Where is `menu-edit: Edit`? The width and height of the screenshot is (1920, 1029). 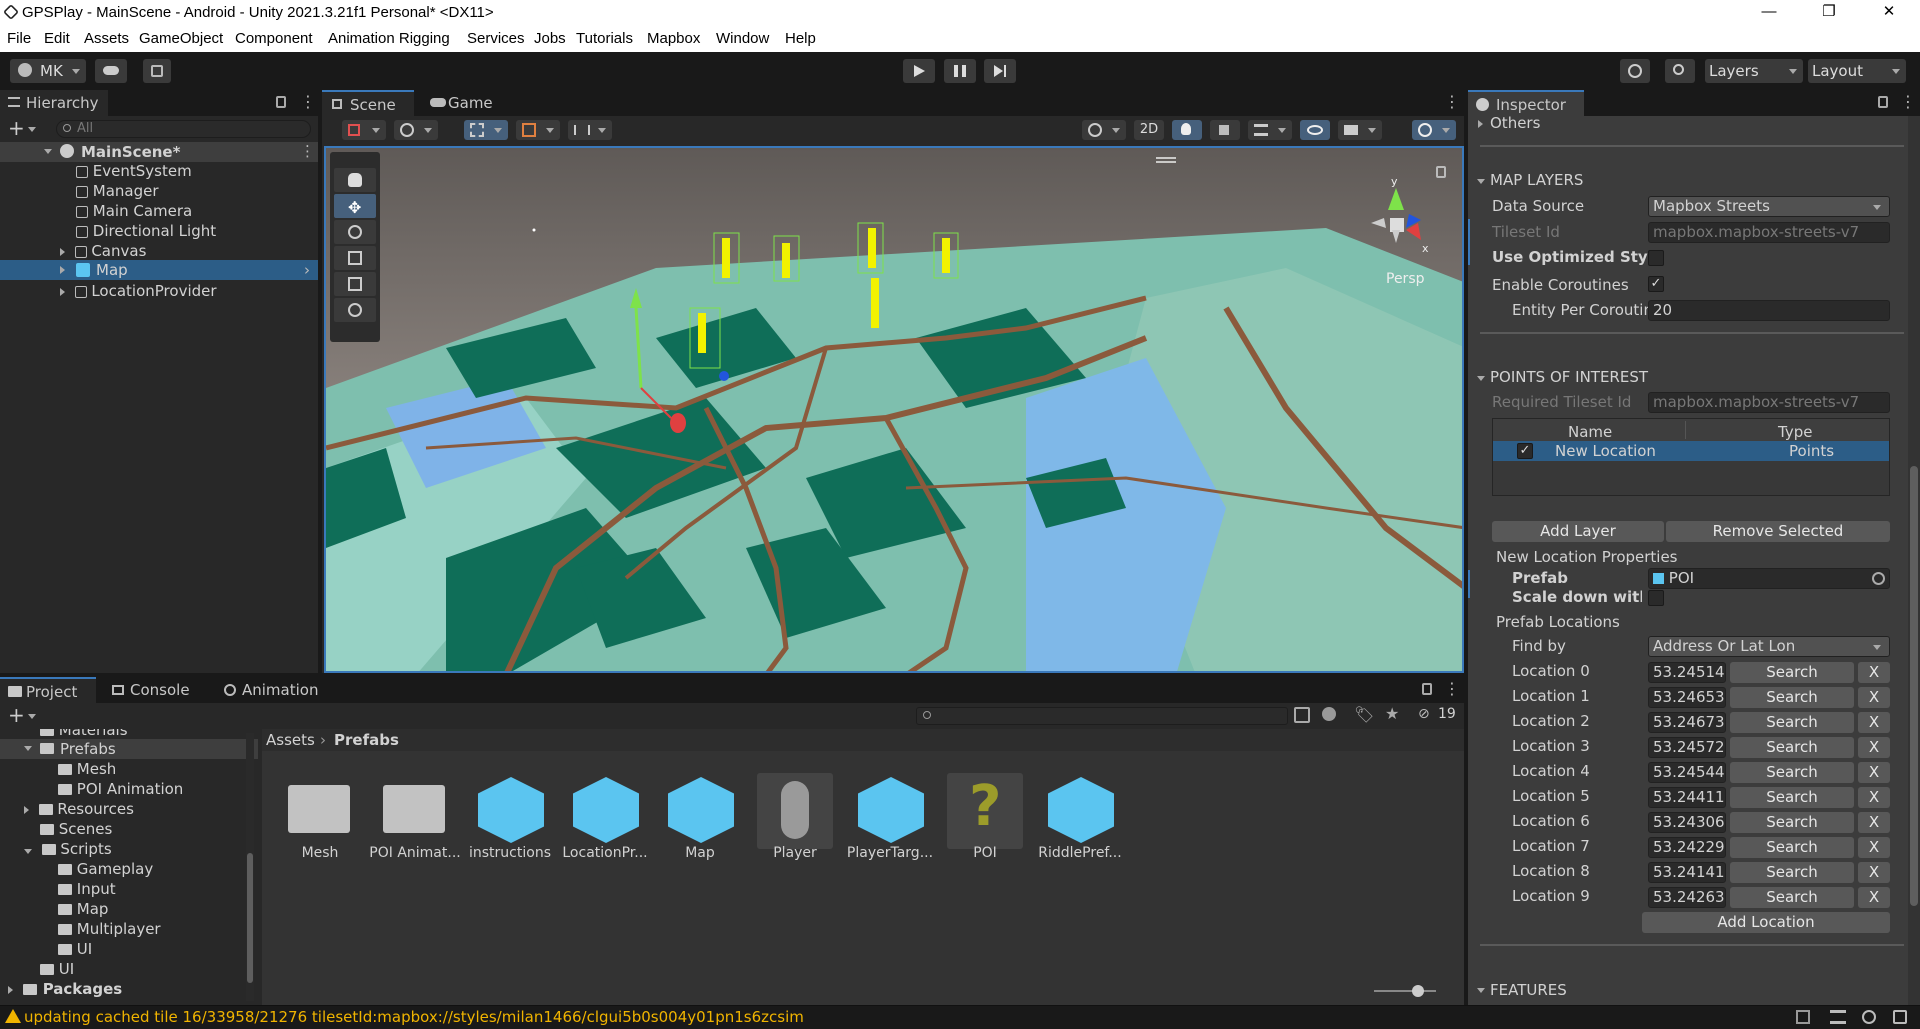
menu-edit: Edit is located at coordinates (57, 38).